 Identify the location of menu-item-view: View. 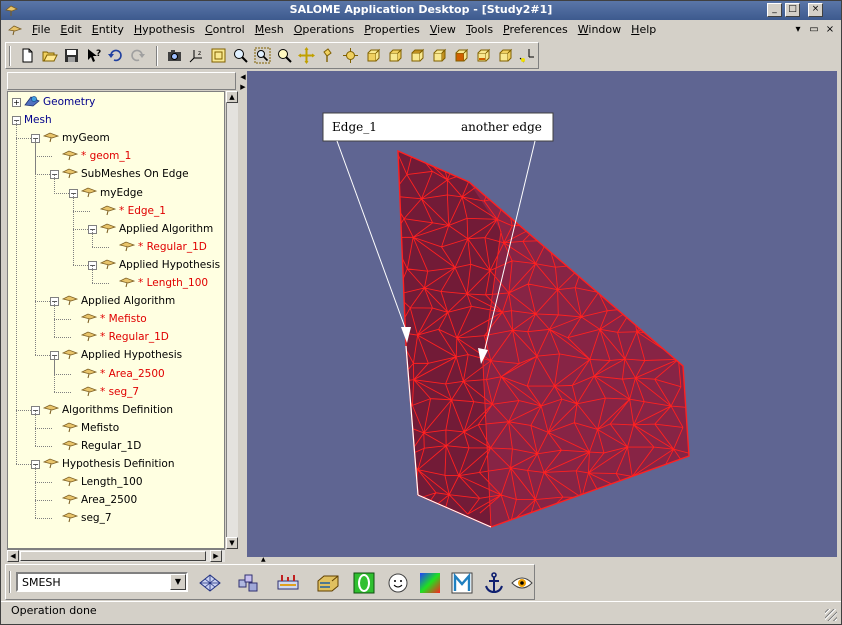
(443, 29).